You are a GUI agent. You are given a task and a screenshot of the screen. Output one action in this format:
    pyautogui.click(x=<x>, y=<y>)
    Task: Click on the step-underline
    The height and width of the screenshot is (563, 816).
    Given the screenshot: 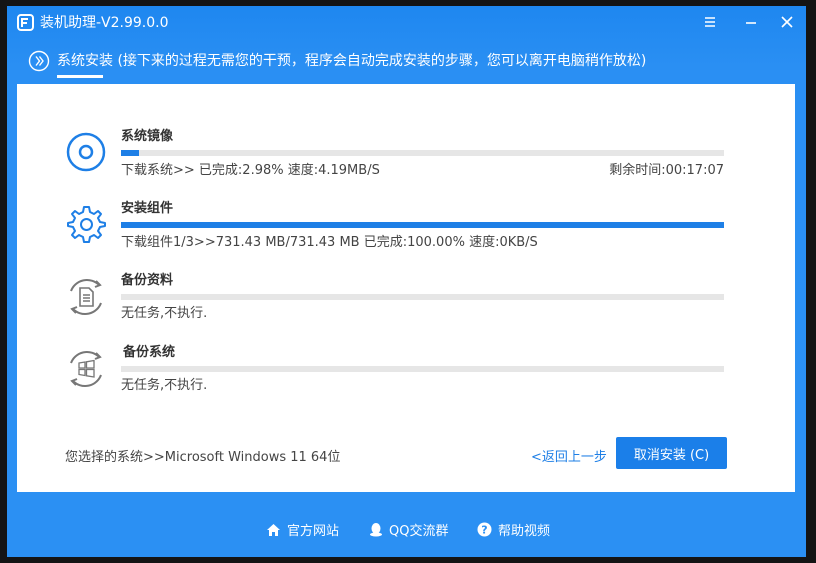 What is the action you would take?
    pyautogui.click(x=80, y=76)
    